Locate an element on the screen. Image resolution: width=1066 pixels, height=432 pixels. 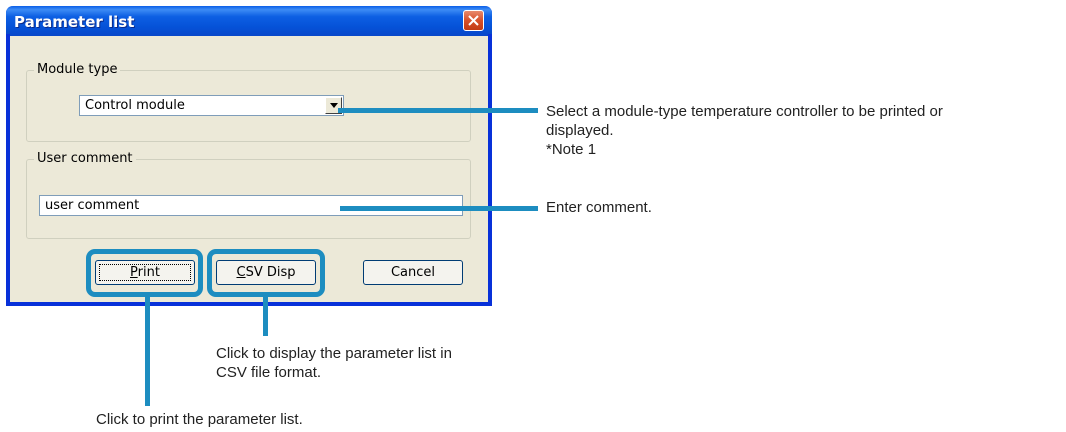
chevron-down-icon is located at coordinates (334, 105).